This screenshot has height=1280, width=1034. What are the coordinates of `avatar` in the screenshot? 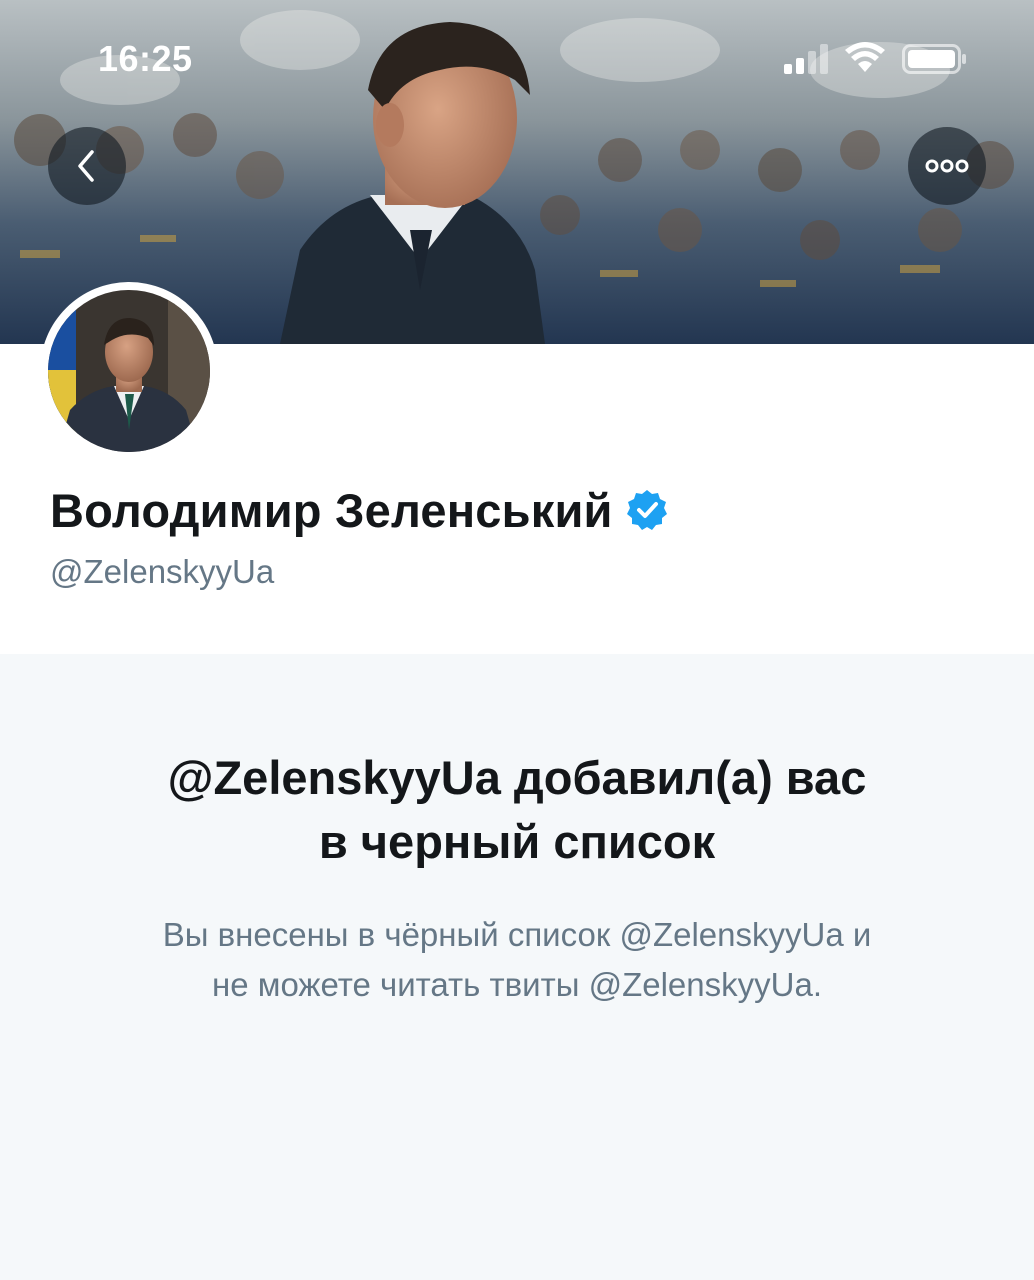 It's located at (129, 371).